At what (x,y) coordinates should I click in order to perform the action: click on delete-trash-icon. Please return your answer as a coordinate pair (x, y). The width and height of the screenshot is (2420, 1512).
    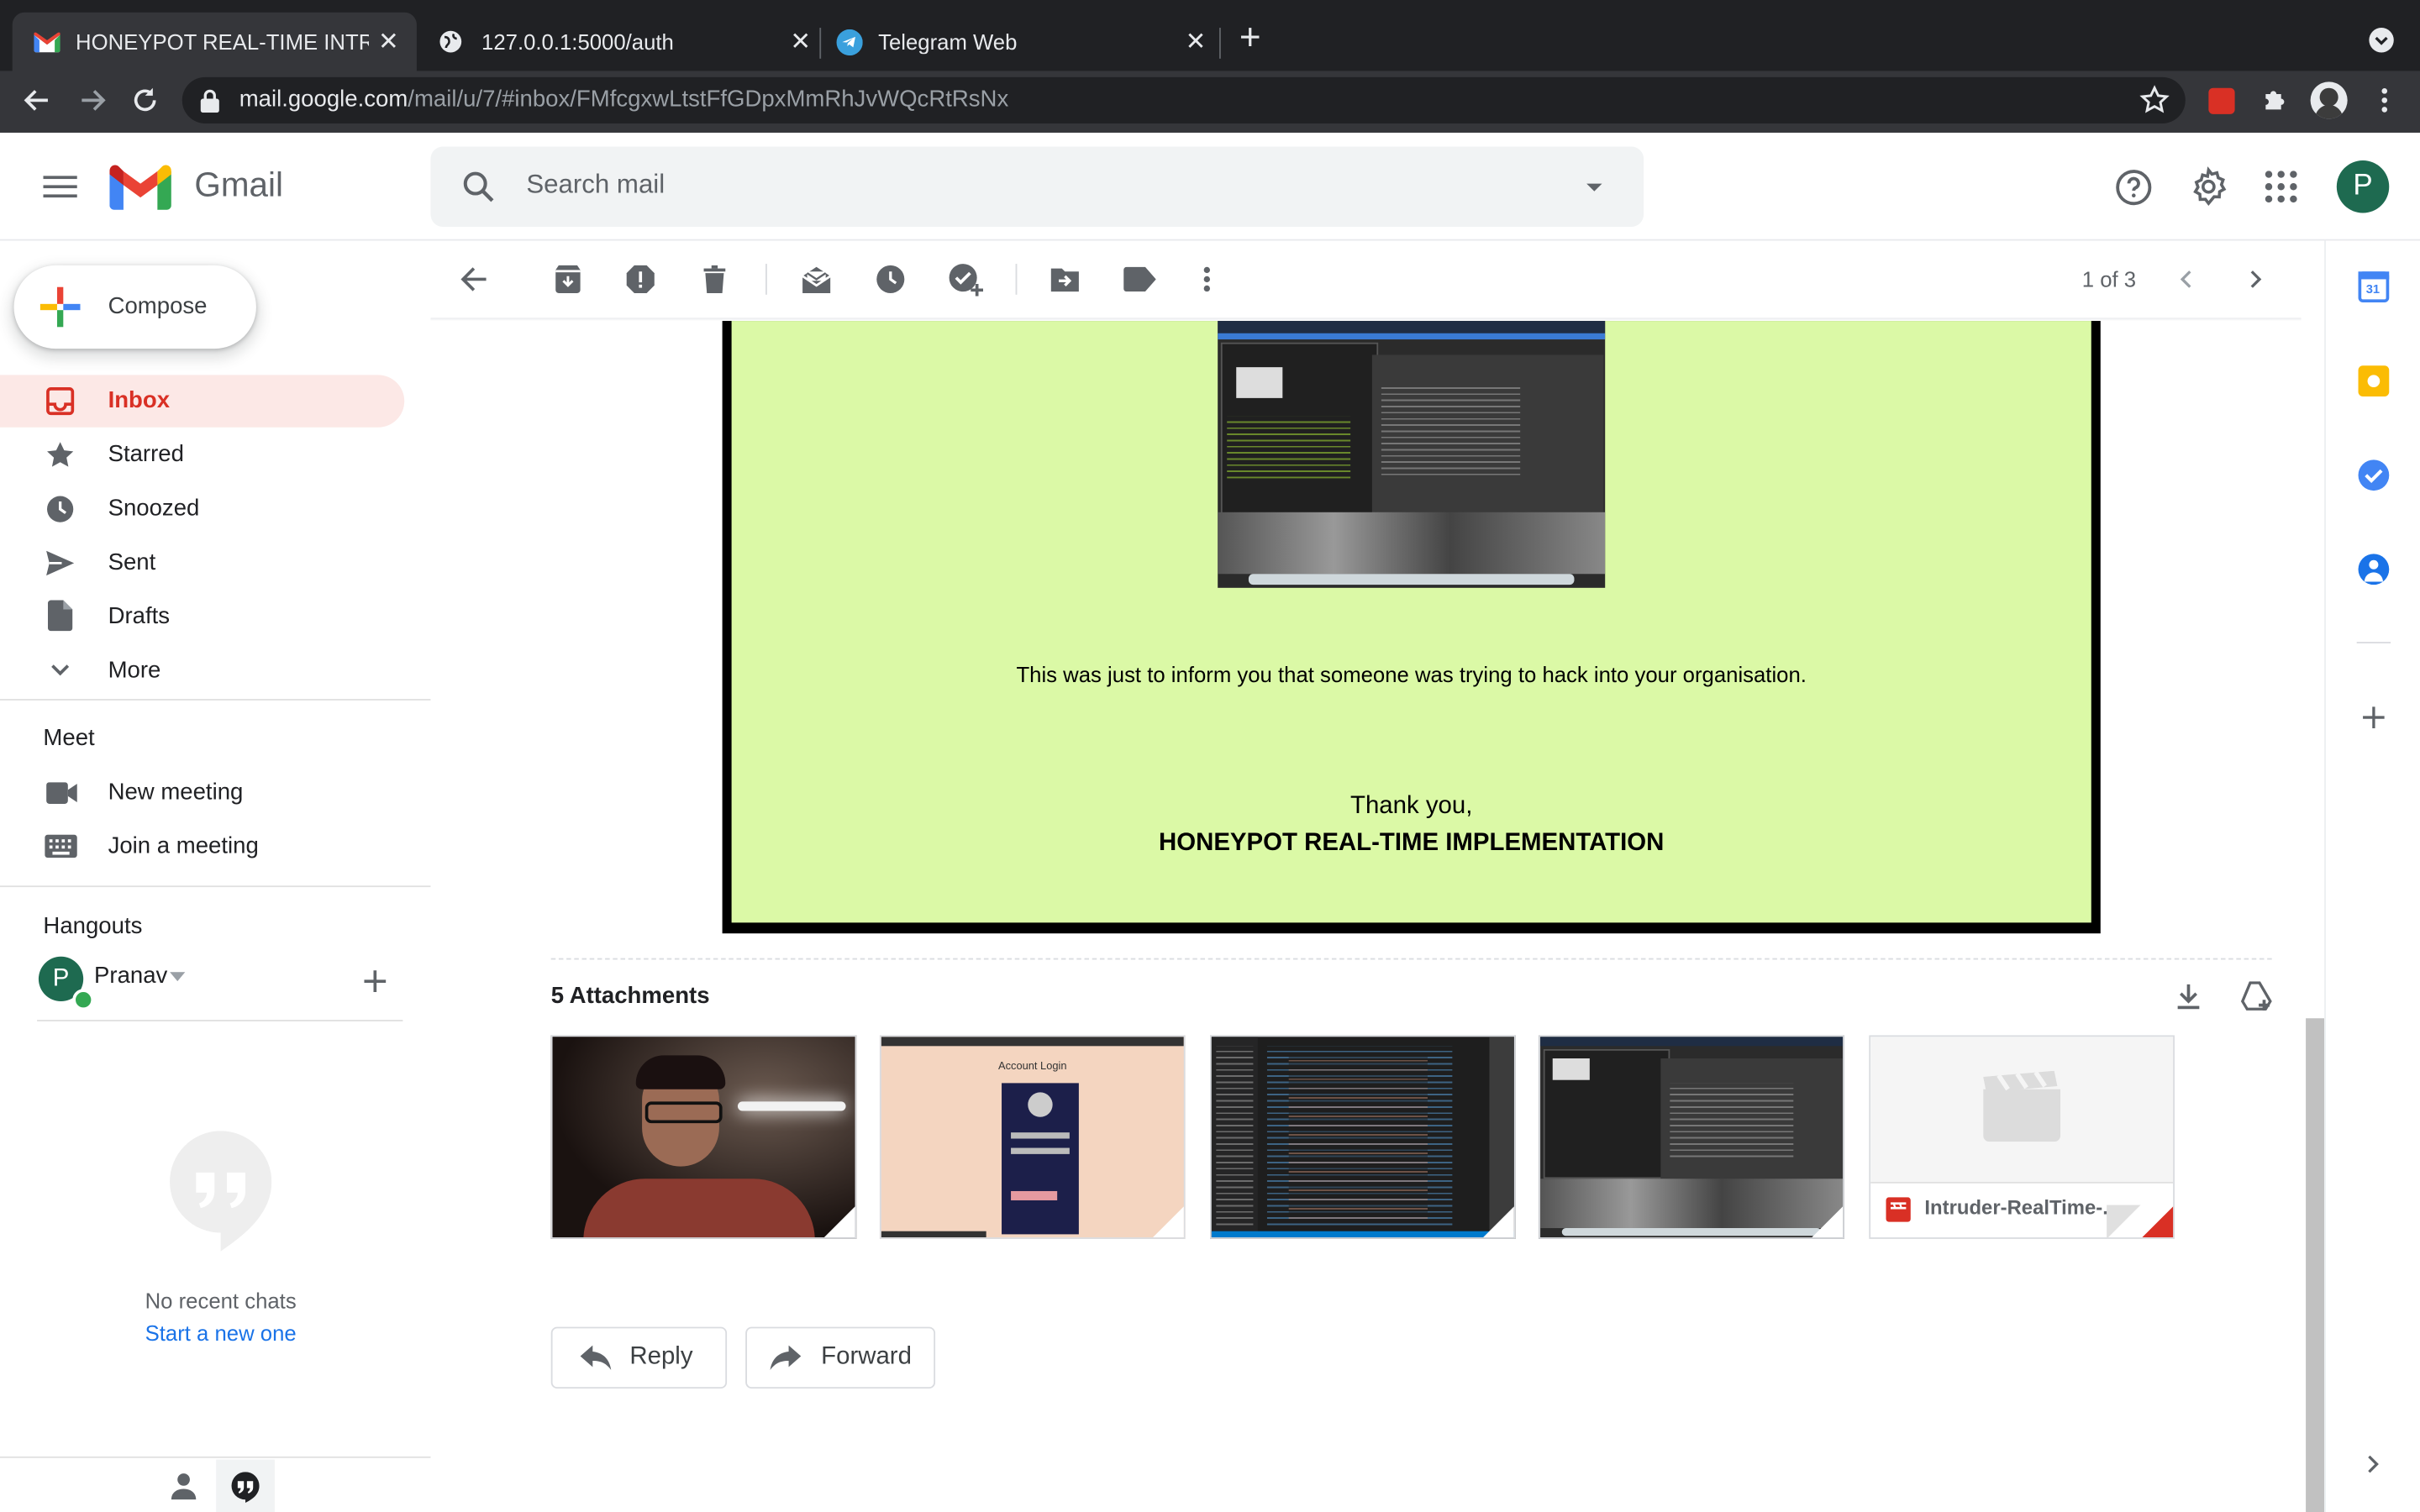
    Looking at the image, I should click on (714, 279).